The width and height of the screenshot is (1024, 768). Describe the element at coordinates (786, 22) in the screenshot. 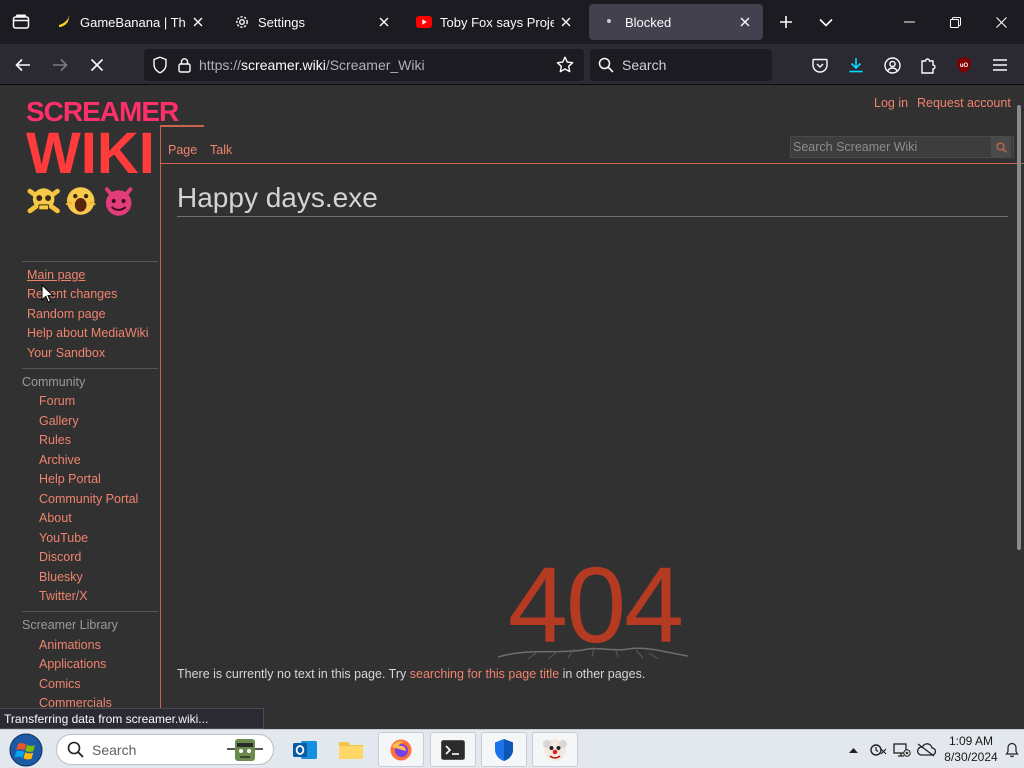

I see `new-tab-button` at that location.